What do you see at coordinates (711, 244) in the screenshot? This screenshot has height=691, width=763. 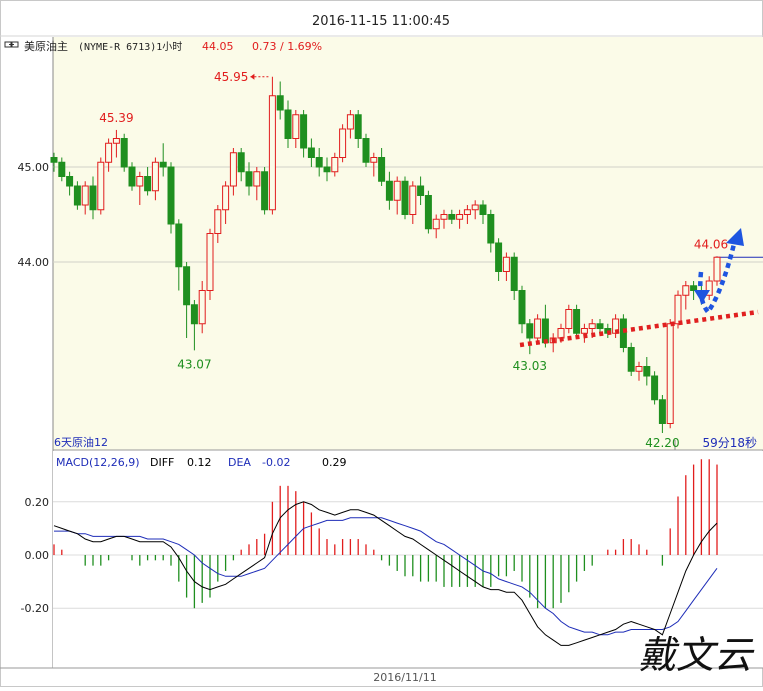 I see `label-44-06: 44.06` at bounding box center [711, 244].